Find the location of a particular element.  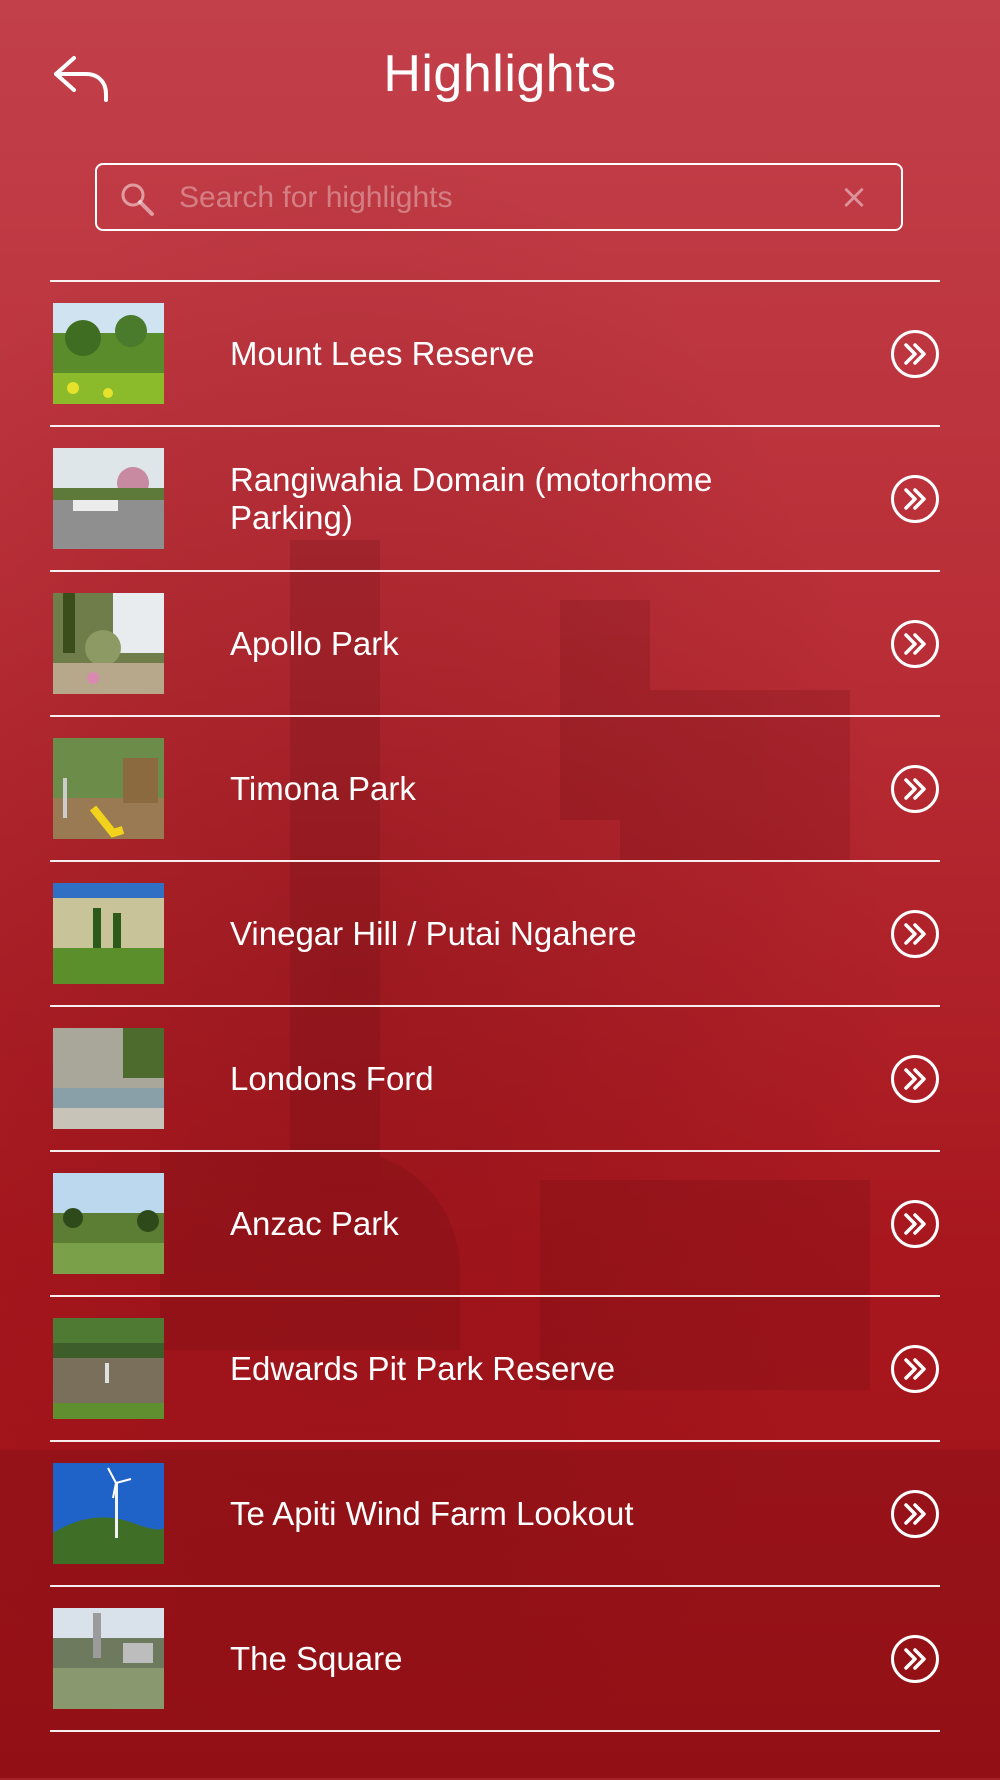

list-item-apollo-park: Apollo Park is located at coordinates (495, 644).